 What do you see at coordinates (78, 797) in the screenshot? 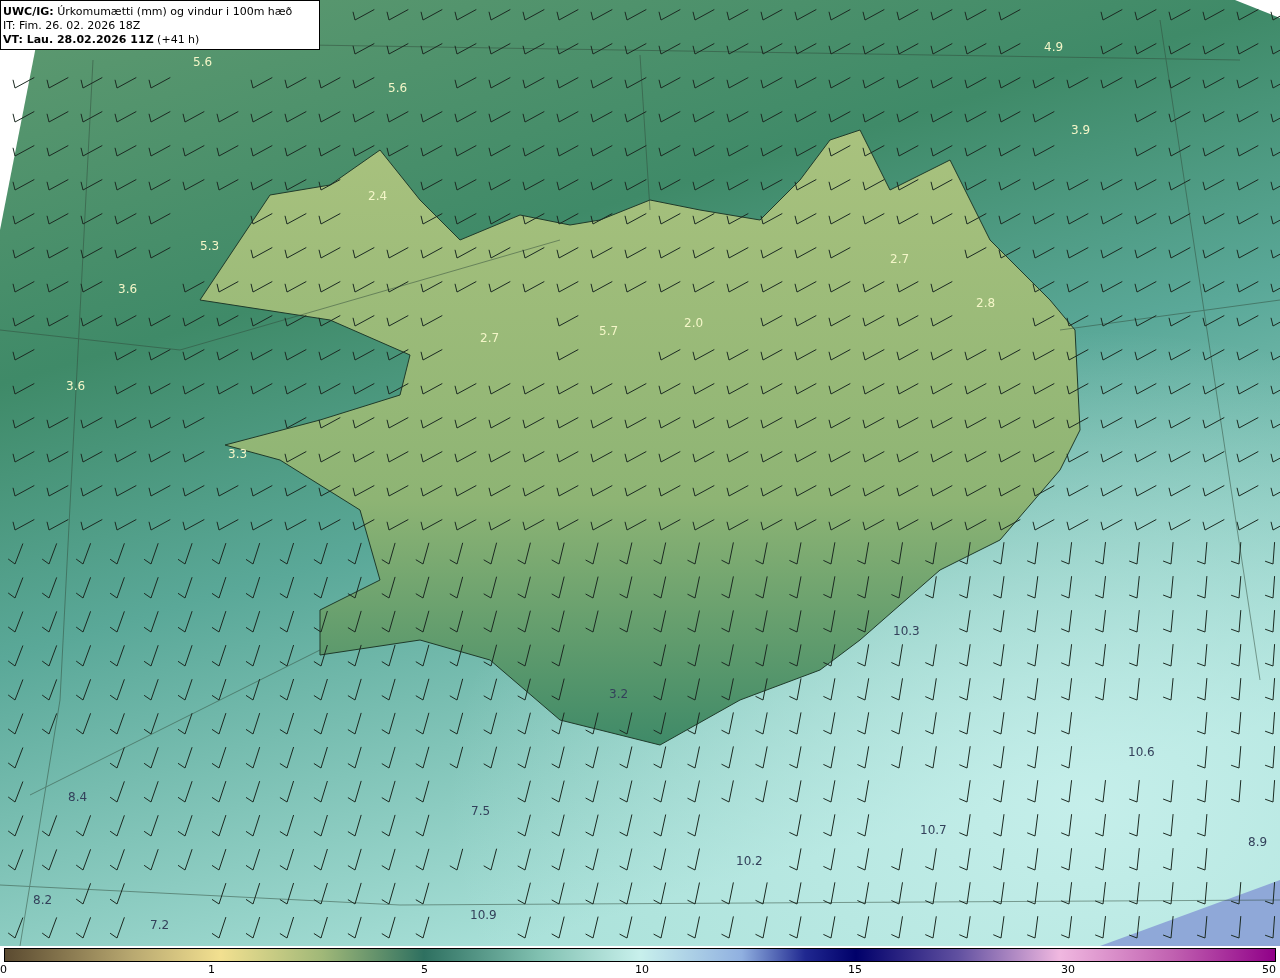
I see `precipitation-value: 8.4` at bounding box center [78, 797].